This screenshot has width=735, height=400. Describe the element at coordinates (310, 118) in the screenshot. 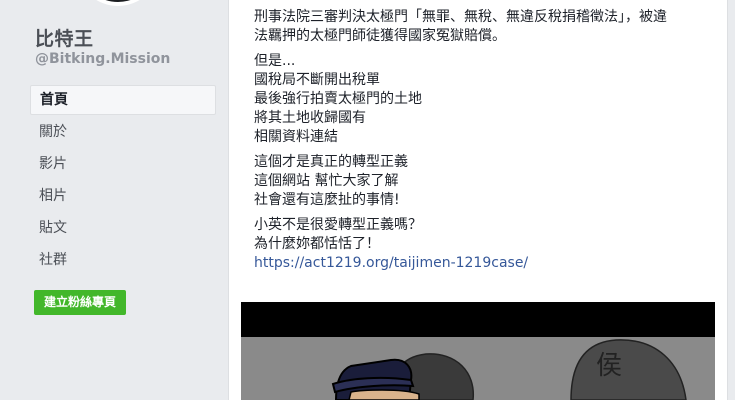

I see `post-line: 將其土地收歸國有` at that location.